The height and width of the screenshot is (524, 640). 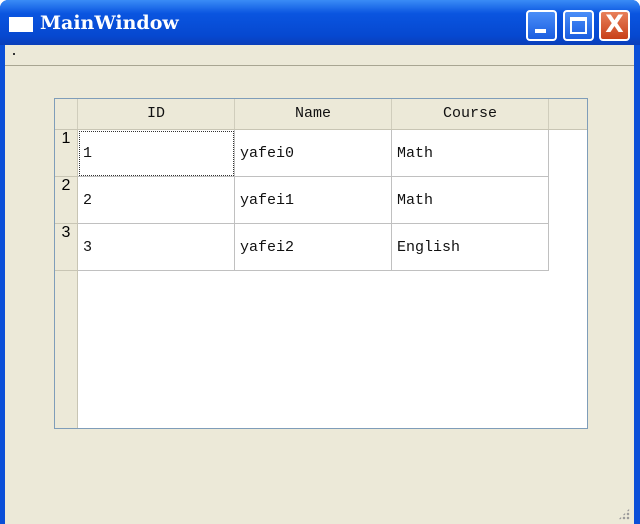 What do you see at coordinates (320, 22) in the screenshot?
I see `title-bar: MainWindow X` at bounding box center [320, 22].